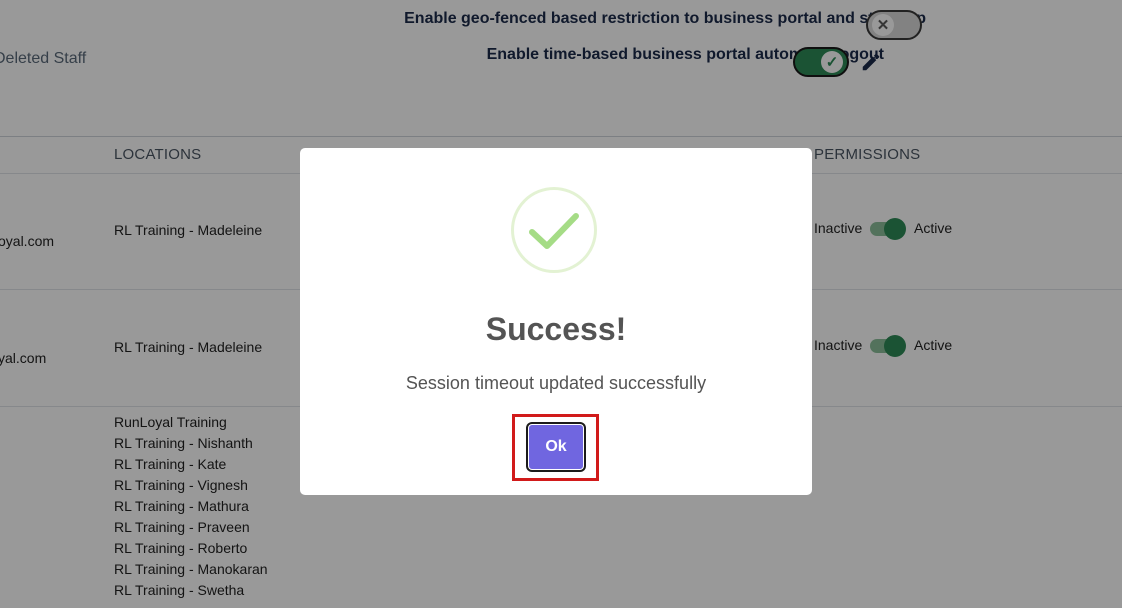  Describe the element at coordinates (556, 329) in the screenshot. I see `dialog-title: Success!` at that location.